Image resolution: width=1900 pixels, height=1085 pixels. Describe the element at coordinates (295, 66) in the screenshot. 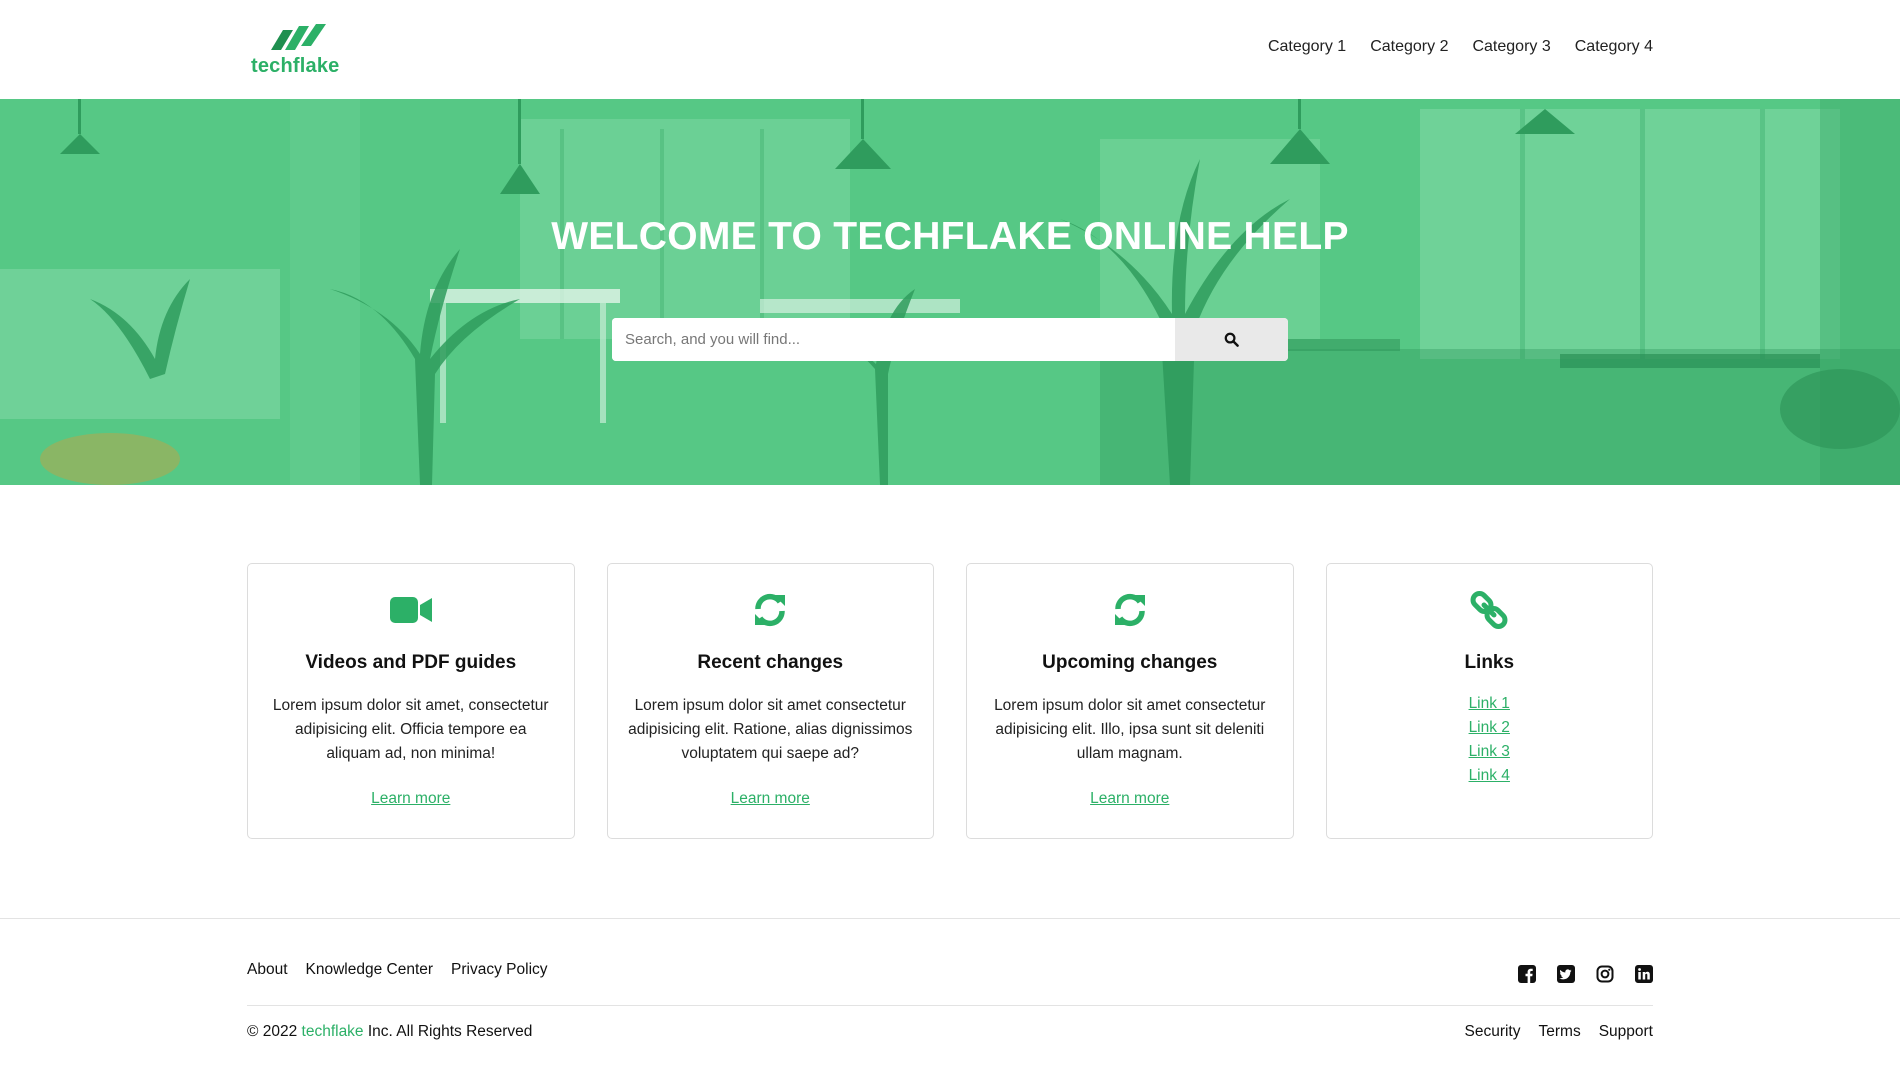

I see `logo-wordmark: techflake` at that location.